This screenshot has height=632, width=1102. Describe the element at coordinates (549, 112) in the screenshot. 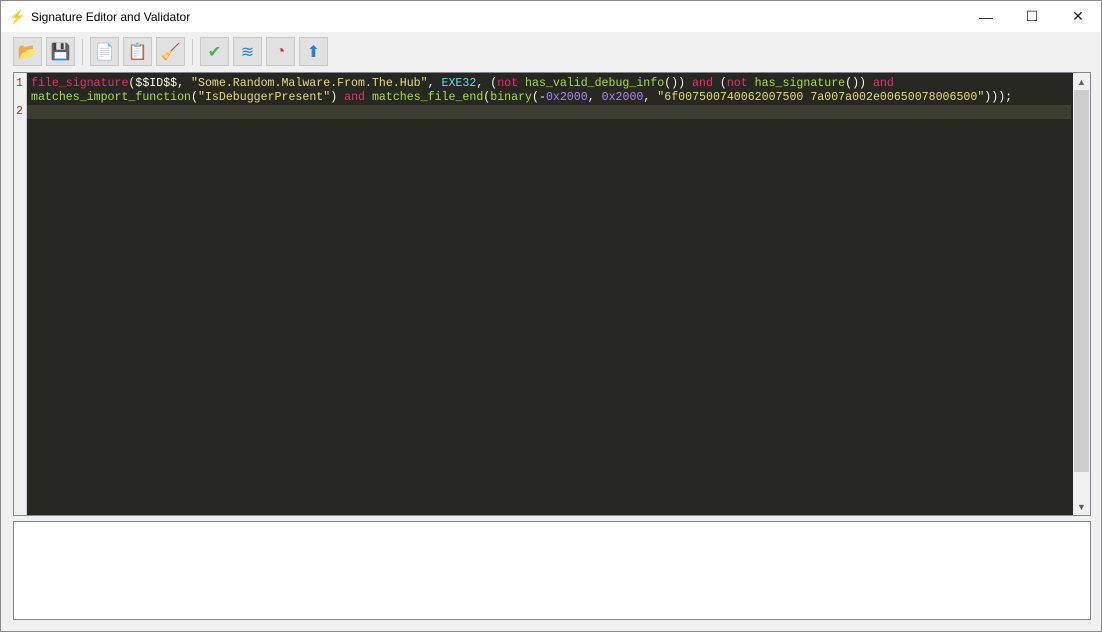

I see `current-line-highlight` at that location.